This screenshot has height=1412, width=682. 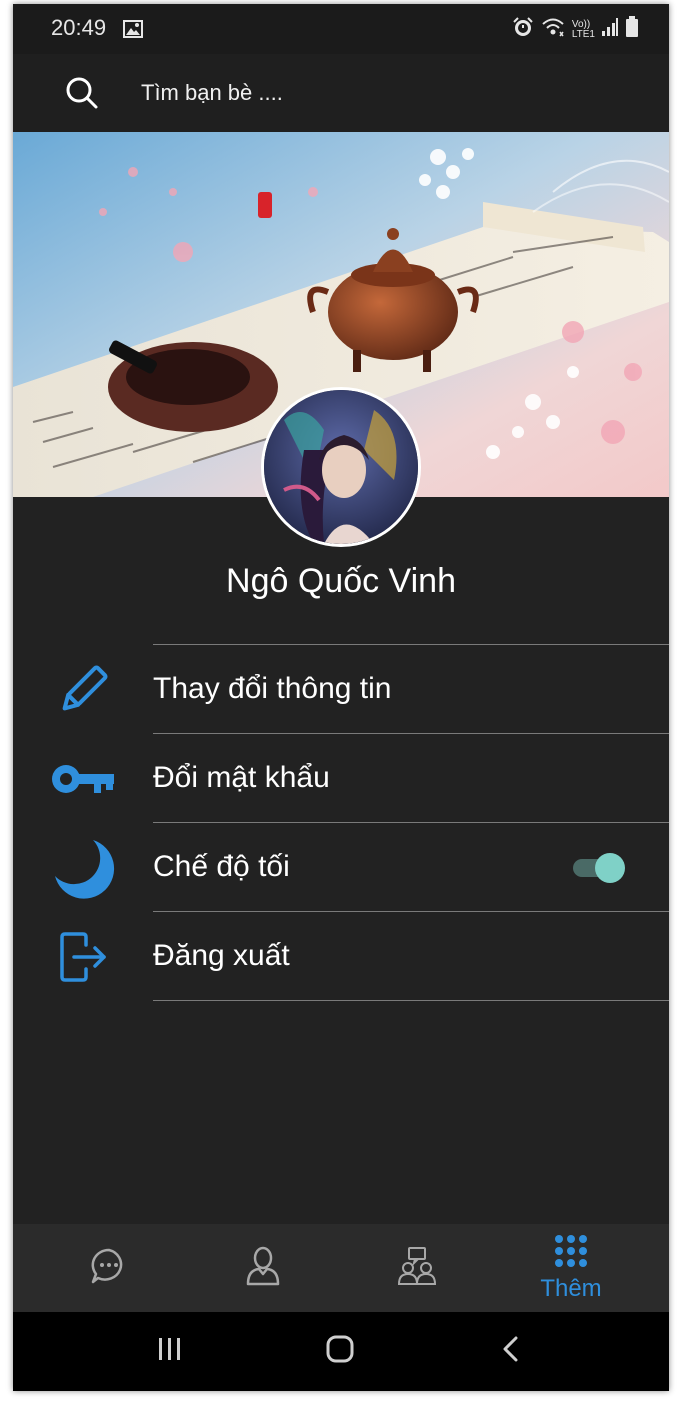 I want to click on moon-icon, so click(x=83, y=868).